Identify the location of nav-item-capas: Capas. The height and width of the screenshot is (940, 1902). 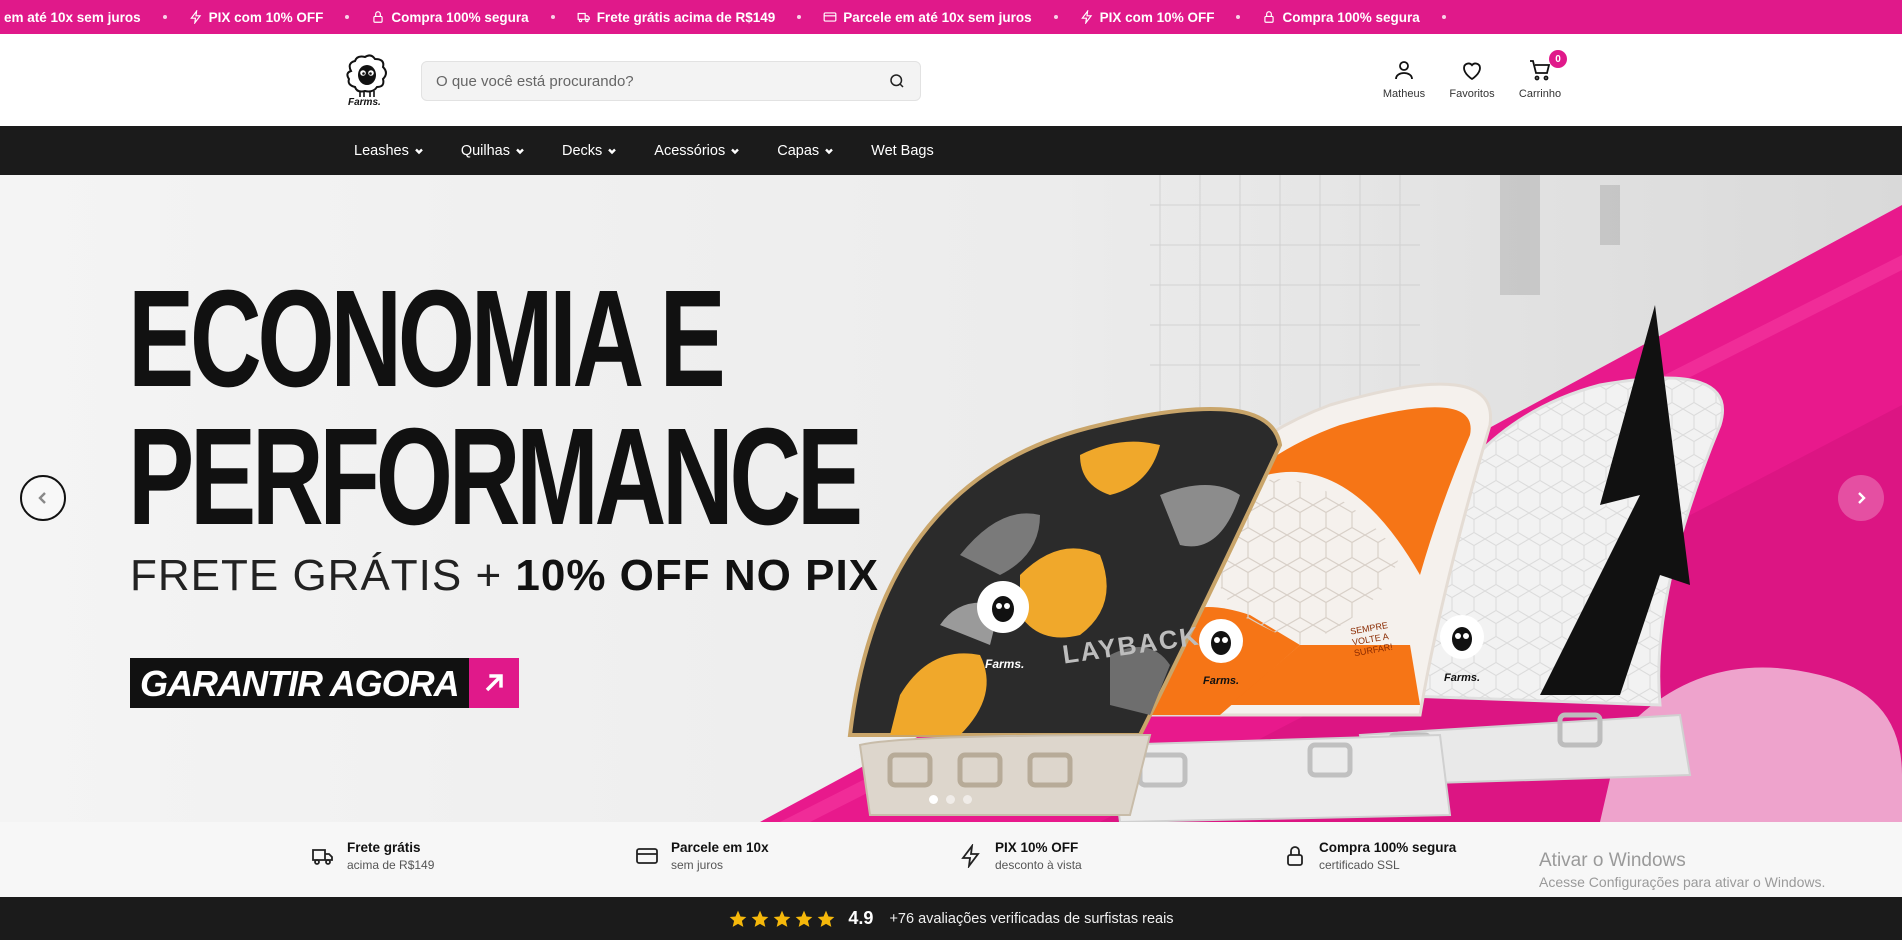
(805, 151).